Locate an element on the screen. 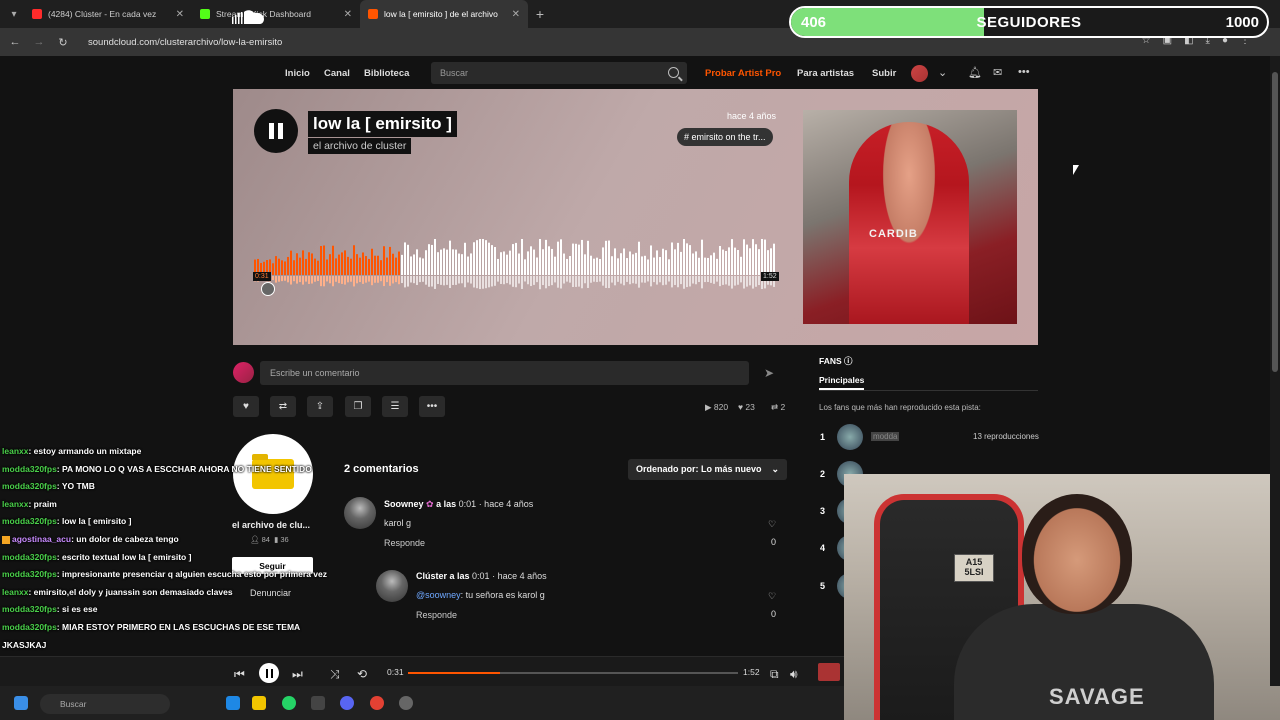 The height and width of the screenshot is (720, 1280). scrollbar-thumb is located at coordinates (1275, 222).